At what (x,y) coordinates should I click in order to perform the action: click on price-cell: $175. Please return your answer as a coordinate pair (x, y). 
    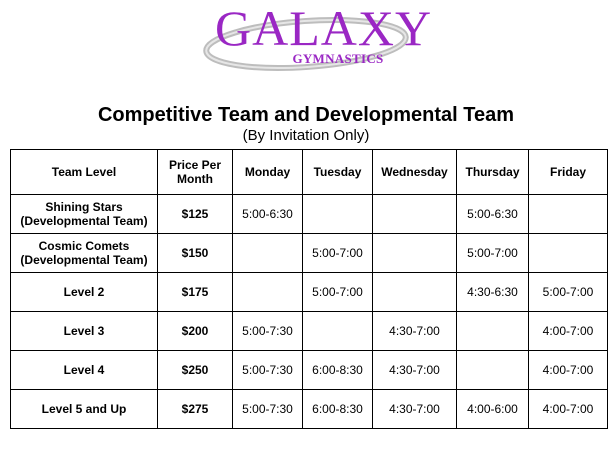
    Looking at the image, I should click on (195, 292).